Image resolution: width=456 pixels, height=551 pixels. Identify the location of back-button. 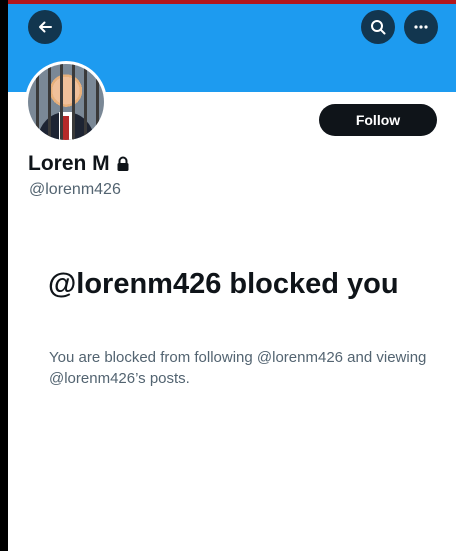
(45, 27).